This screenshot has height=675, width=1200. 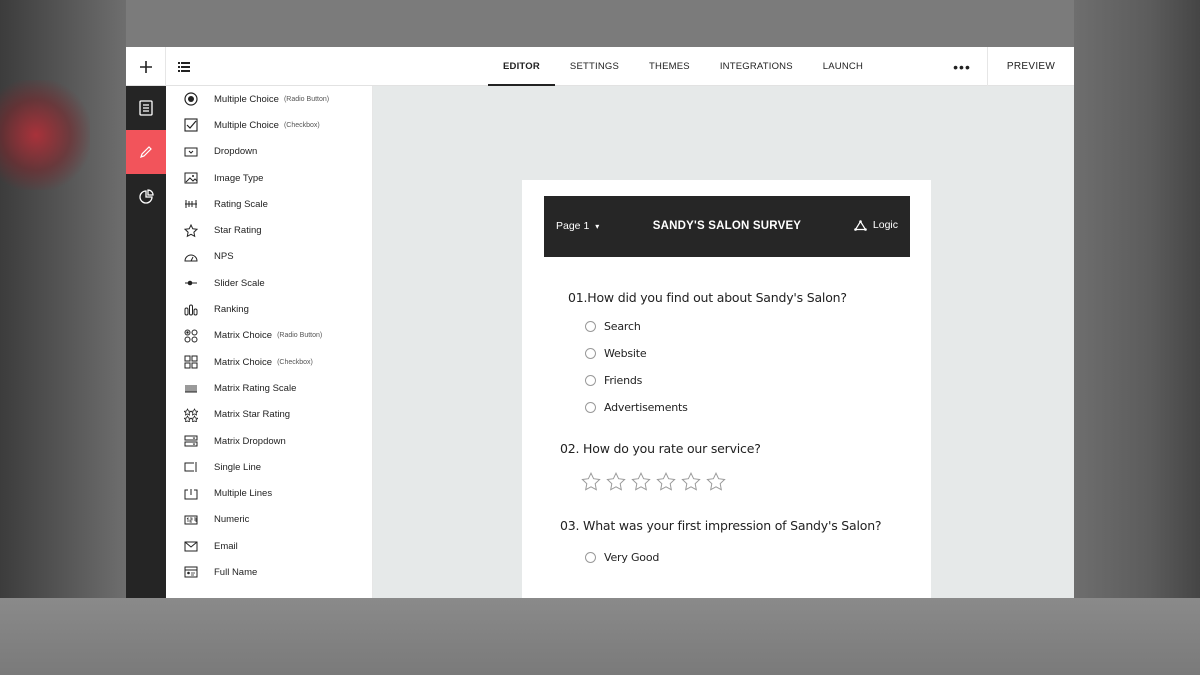 I want to click on option-label: Friends, so click(x=623, y=380).